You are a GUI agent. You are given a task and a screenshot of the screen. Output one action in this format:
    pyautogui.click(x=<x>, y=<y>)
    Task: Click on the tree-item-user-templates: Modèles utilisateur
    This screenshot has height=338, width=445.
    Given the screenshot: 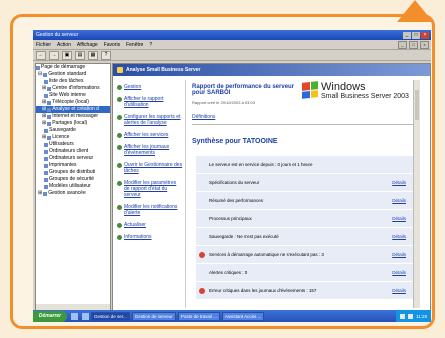 What is the action you would take?
    pyautogui.click(x=73, y=186)
    